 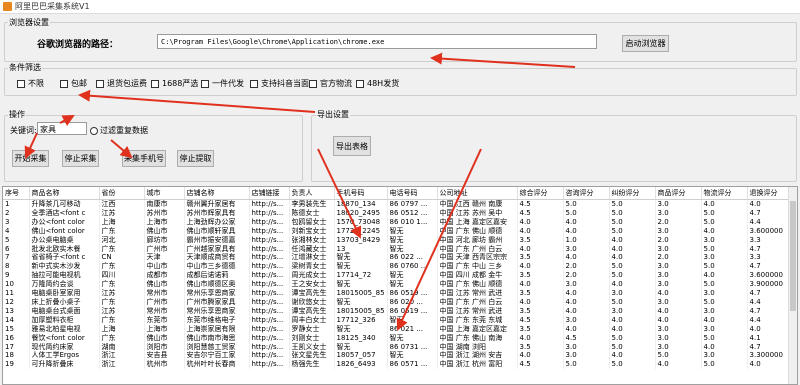 I want to click on keyword-input: 家具, so click(x=62, y=128).